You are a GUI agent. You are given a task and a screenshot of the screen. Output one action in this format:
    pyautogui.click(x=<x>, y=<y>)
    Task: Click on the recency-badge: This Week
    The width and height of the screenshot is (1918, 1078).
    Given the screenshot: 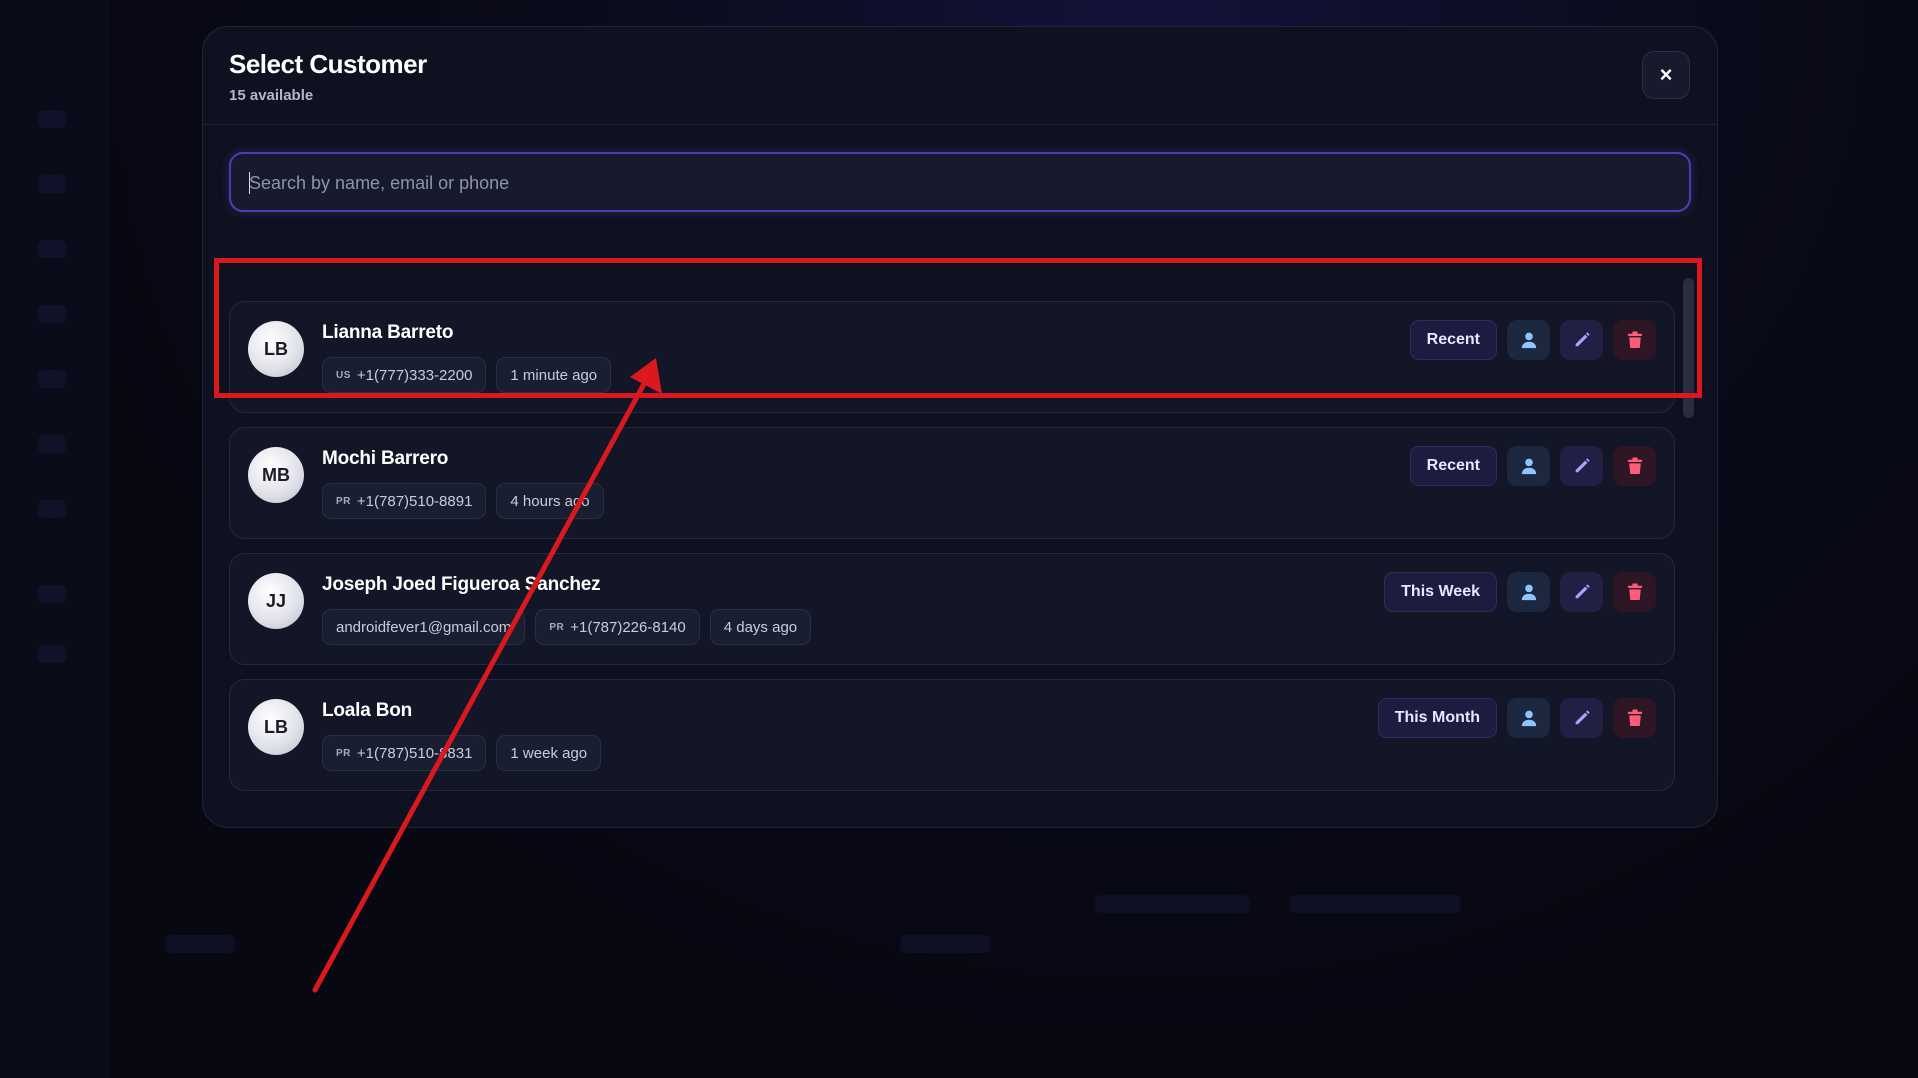 What is the action you would take?
    pyautogui.click(x=1440, y=592)
    